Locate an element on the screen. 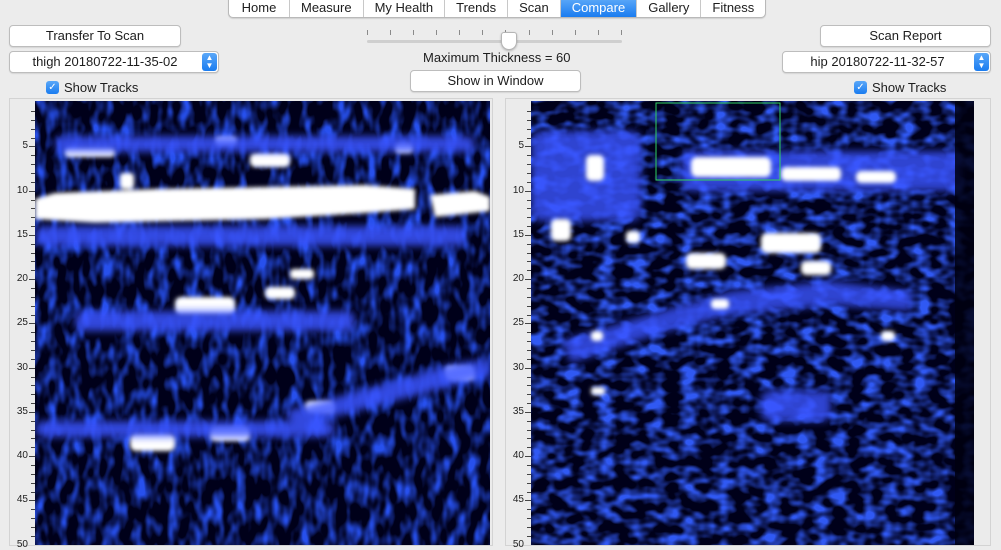 This screenshot has height=550, width=1001. max-thickness-slider is located at coordinates (494, 41).